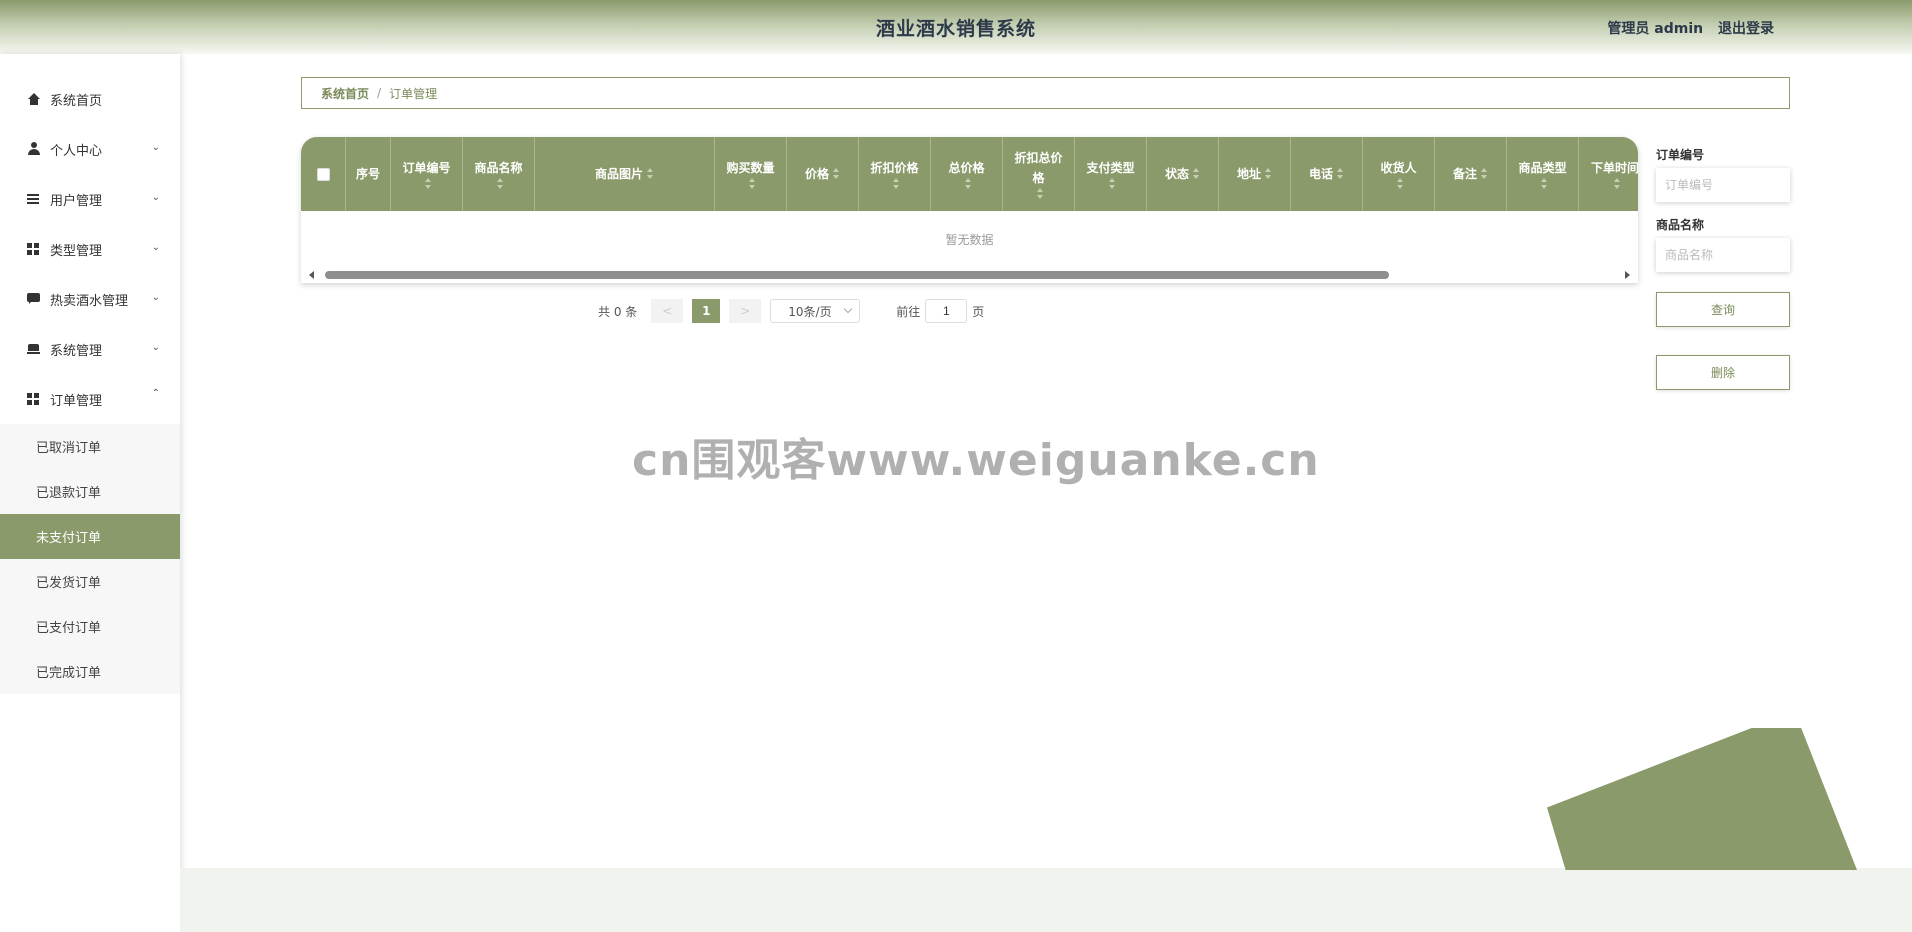 The height and width of the screenshot is (932, 1912). Describe the element at coordinates (618, 311) in the screenshot. I see `total-count: 共 0 条` at that location.